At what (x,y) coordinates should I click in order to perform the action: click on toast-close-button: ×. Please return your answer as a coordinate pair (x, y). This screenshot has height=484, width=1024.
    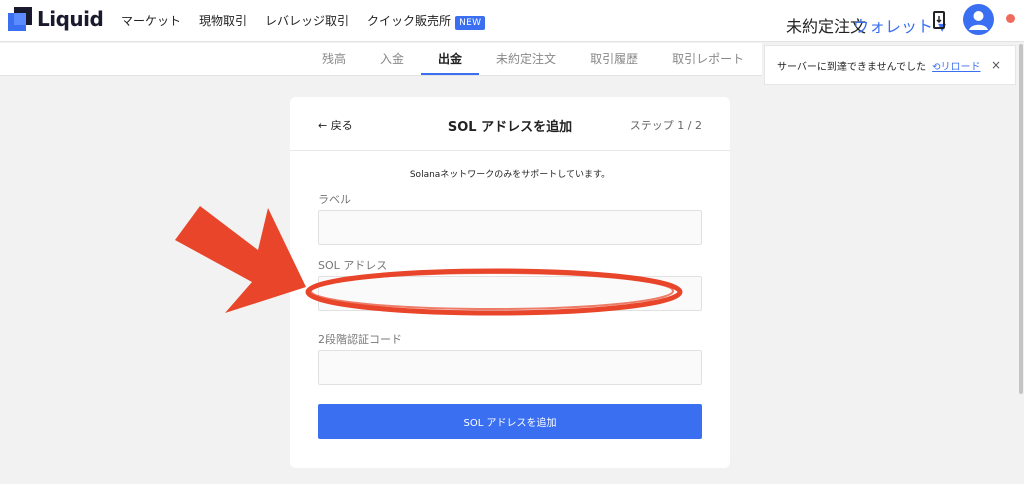
    Looking at the image, I should click on (996, 65).